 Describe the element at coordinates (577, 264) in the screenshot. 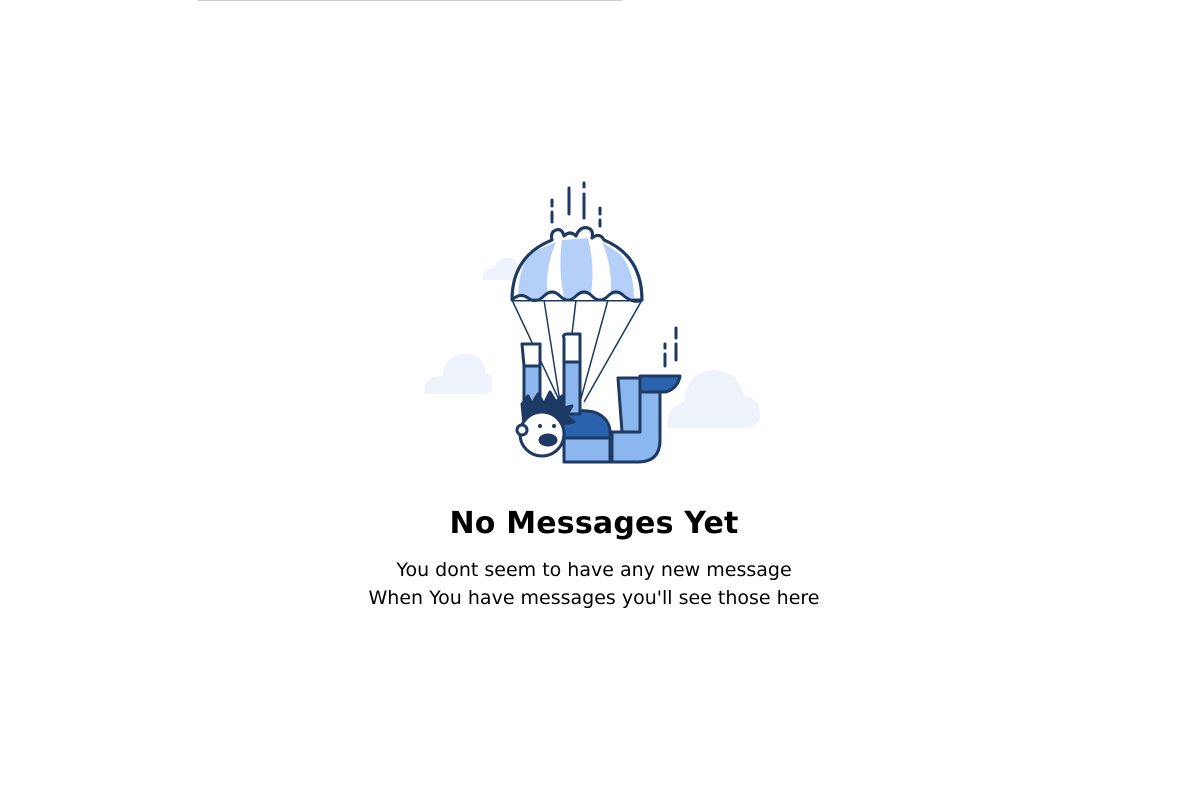

I see `parachute-icon` at that location.